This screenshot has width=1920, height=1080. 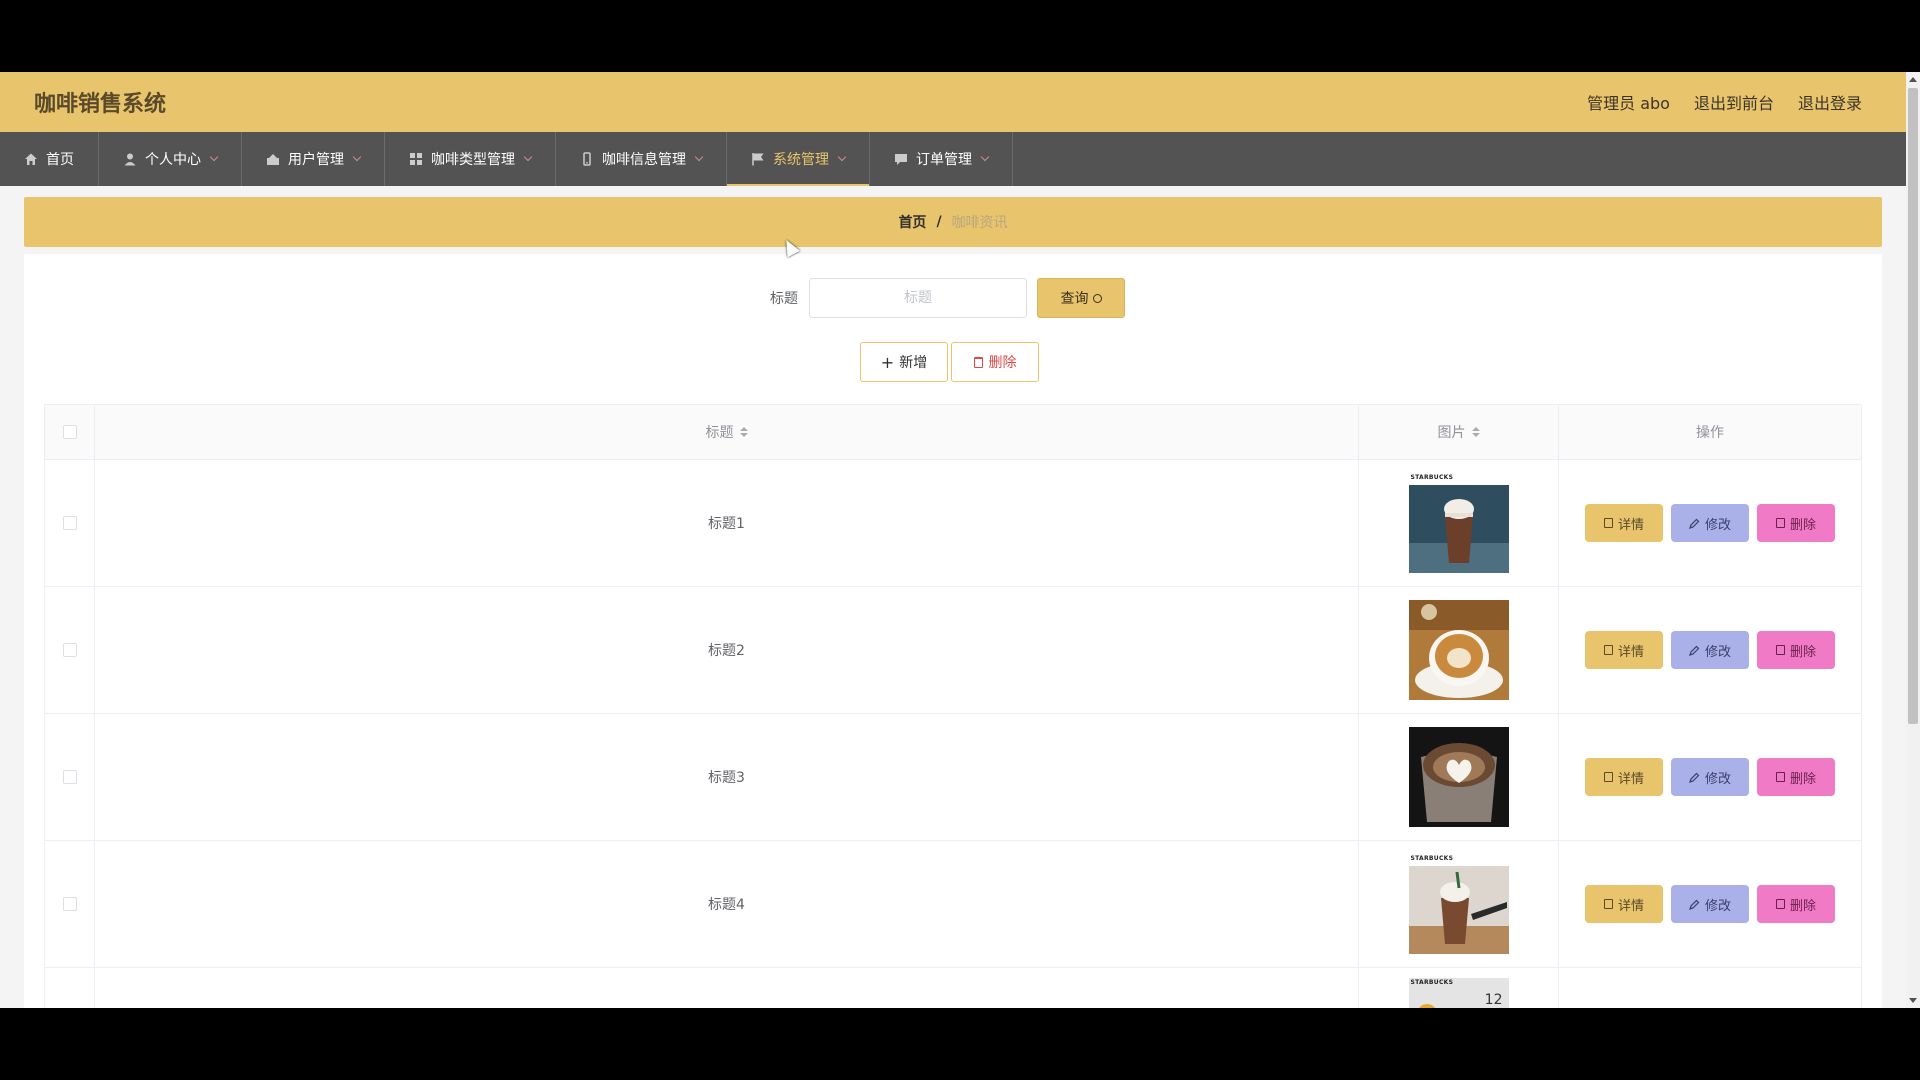 I want to click on query-button: 查询, so click(x=1081, y=298).